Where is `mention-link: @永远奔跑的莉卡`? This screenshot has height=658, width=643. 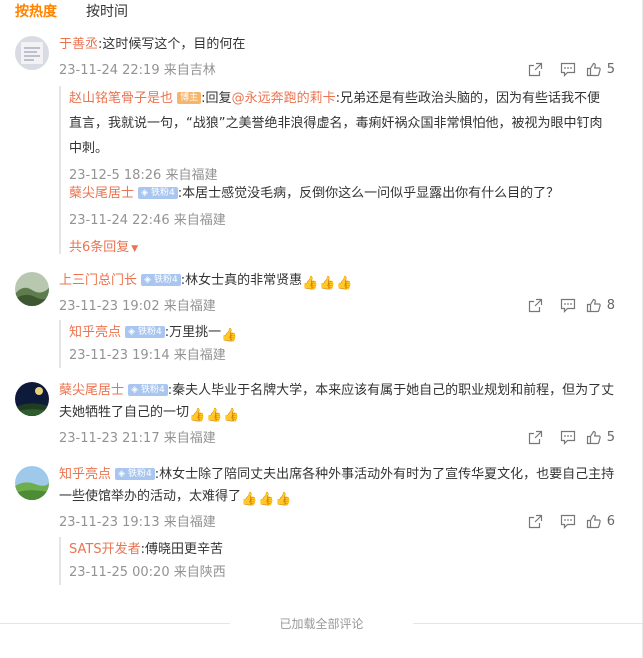 mention-link: @永远奔跑的莉卡 is located at coordinates (284, 98).